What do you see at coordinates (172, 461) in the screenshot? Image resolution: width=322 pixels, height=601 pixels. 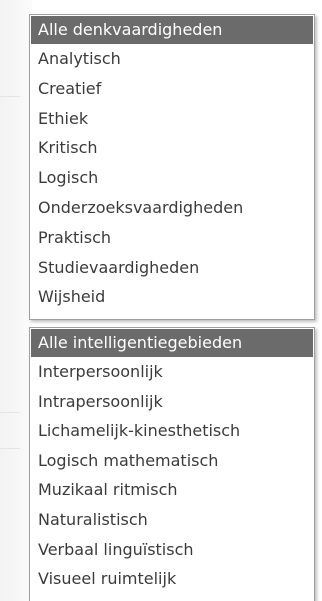 I see `option-logisch-mathematisch: Logisch mathematisch` at bounding box center [172, 461].